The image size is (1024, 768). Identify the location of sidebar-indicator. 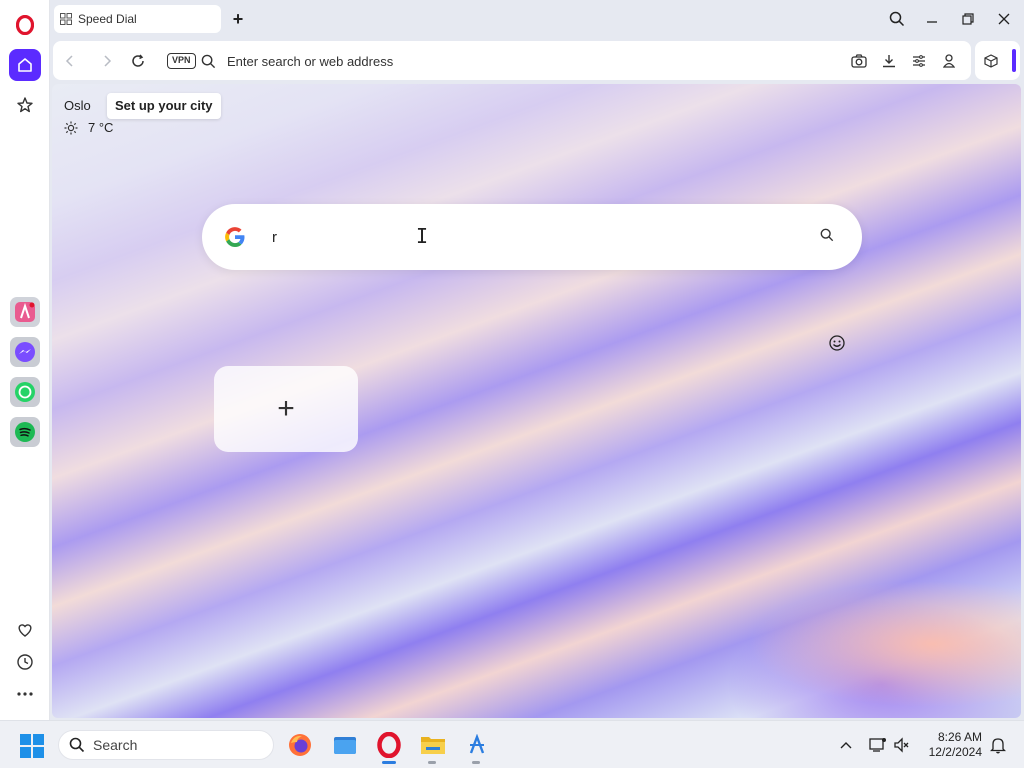
(1014, 60).